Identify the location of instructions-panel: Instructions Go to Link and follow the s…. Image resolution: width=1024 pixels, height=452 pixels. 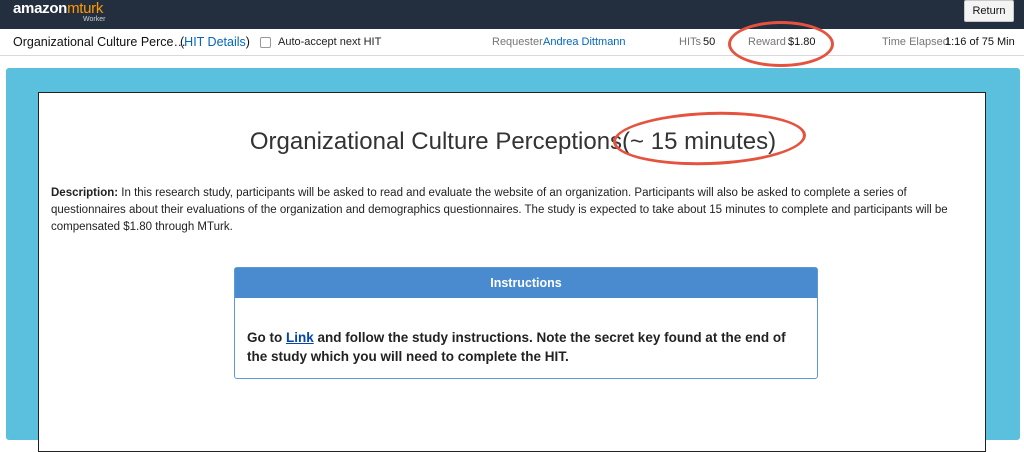
(526, 323).